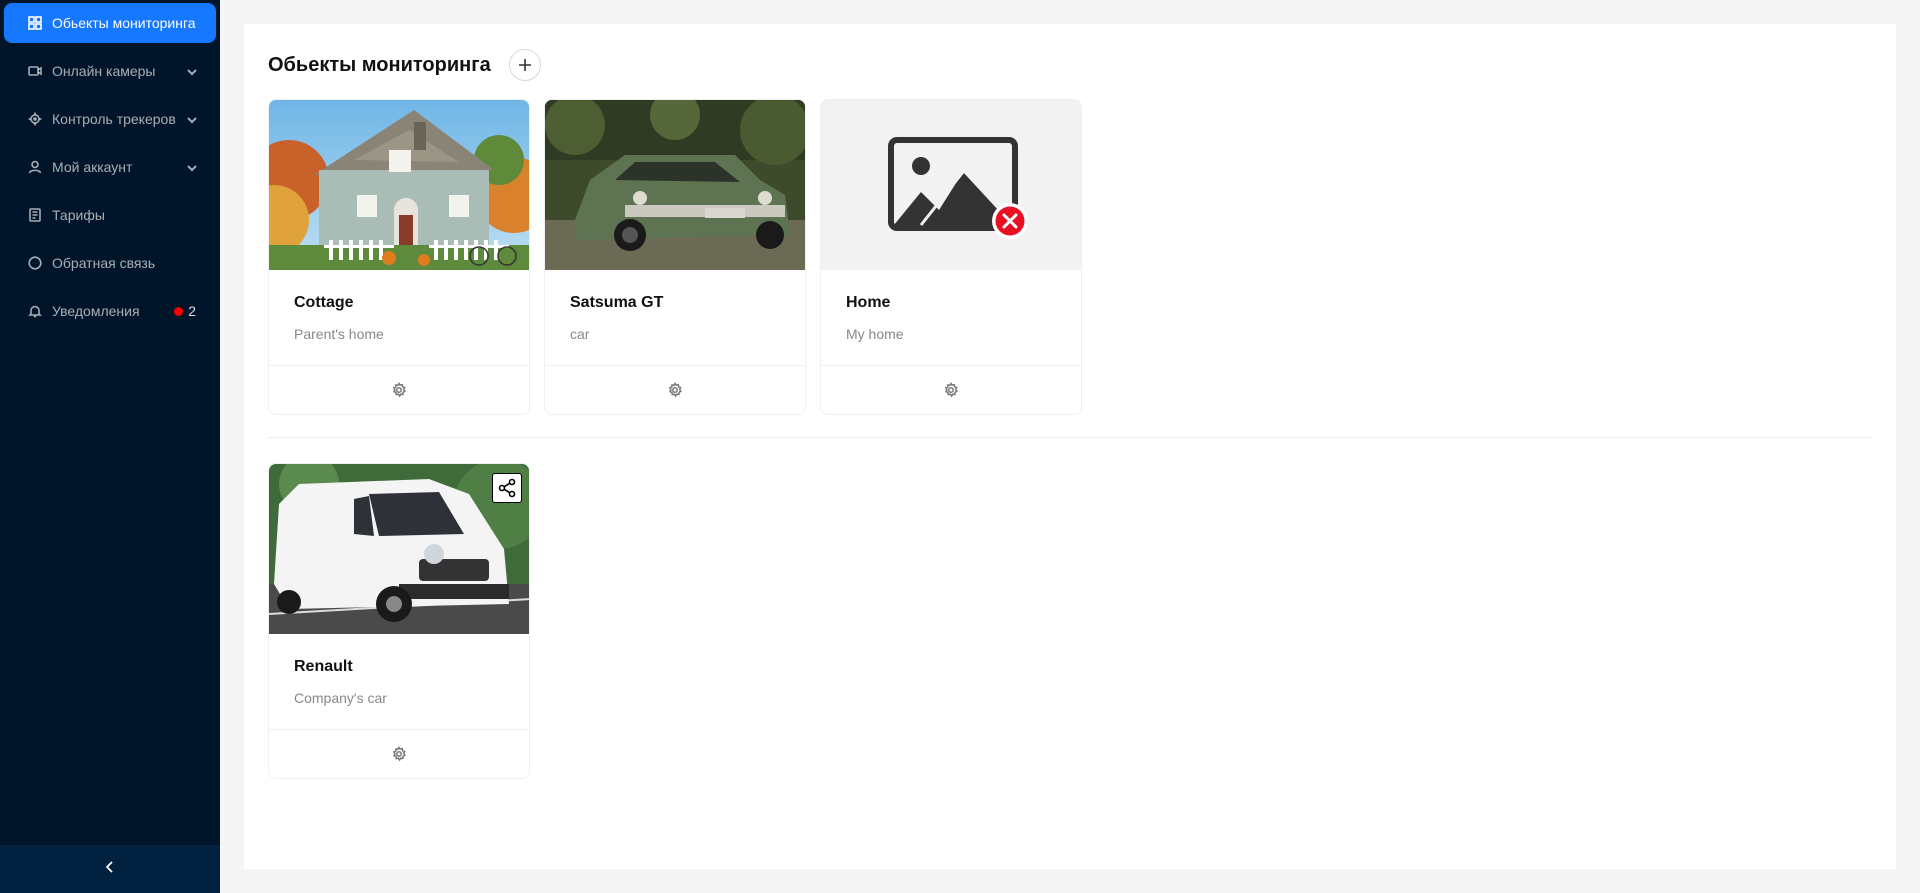 This screenshot has height=893, width=1920. What do you see at coordinates (96, 311) in the screenshot?
I see `sidebar-item-label: Уведомления` at bounding box center [96, 311].